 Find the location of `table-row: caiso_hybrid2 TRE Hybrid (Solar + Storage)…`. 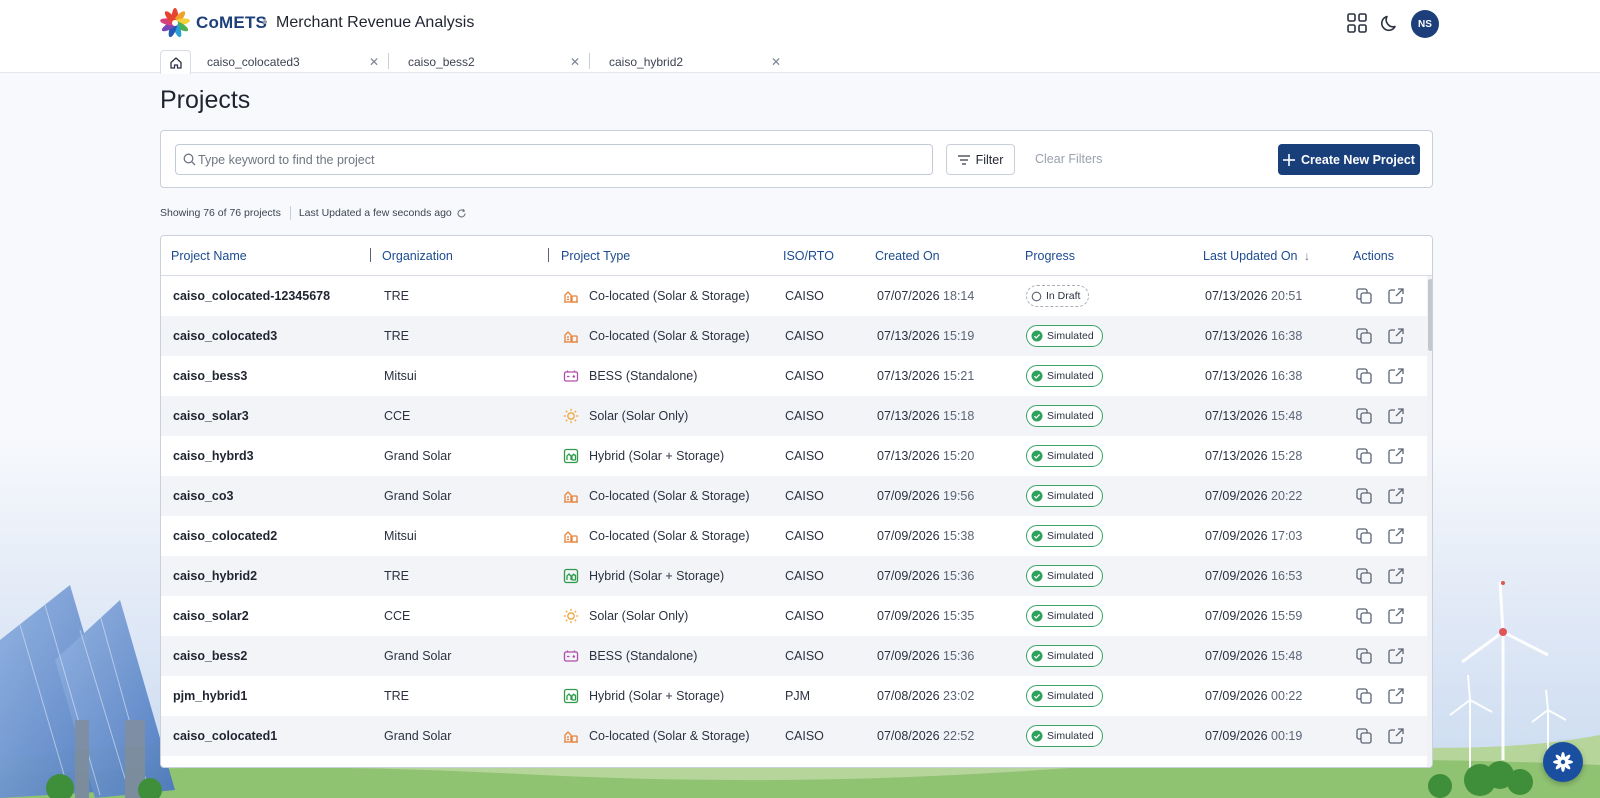

table-row: caiso_hybrid2 TRE Hybrid (Solar + Storage)… is located at coordinates (794, 576).